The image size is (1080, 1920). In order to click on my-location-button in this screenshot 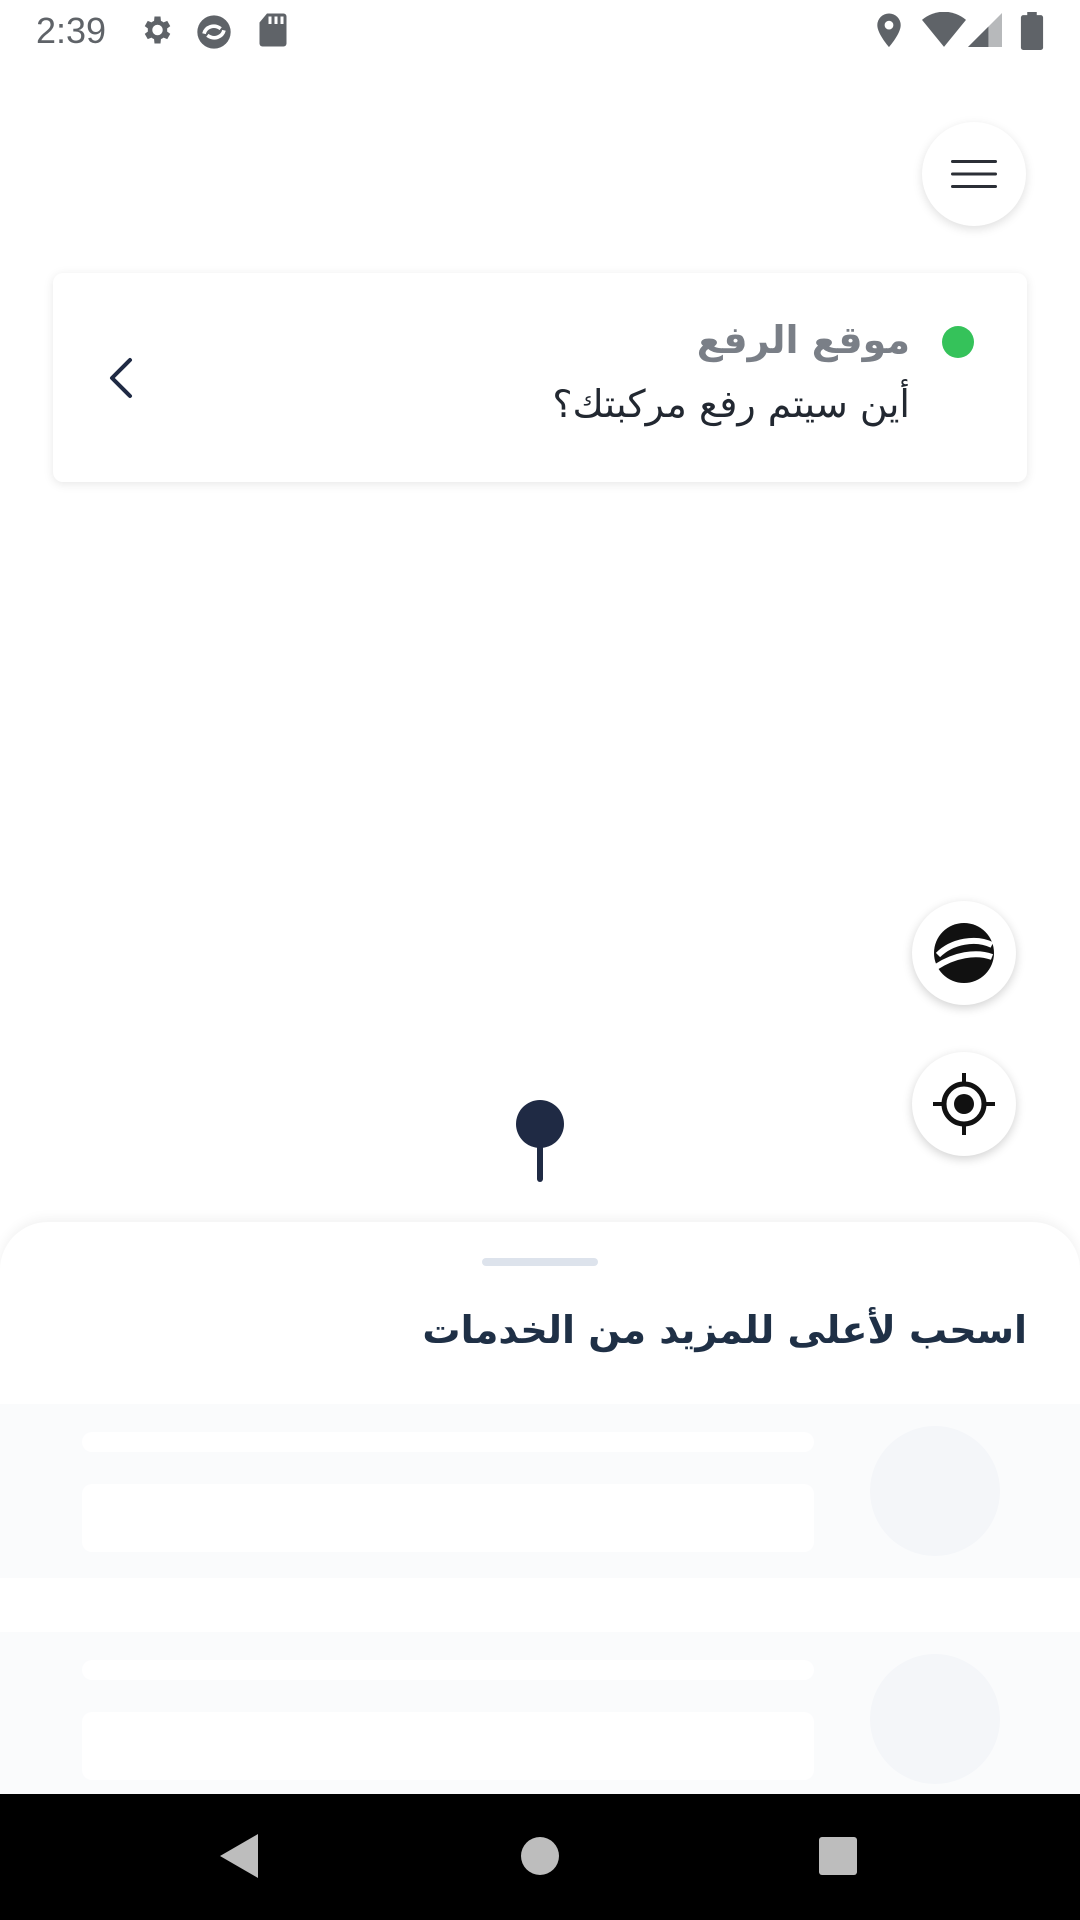, I will do `click(964, 1104)`.